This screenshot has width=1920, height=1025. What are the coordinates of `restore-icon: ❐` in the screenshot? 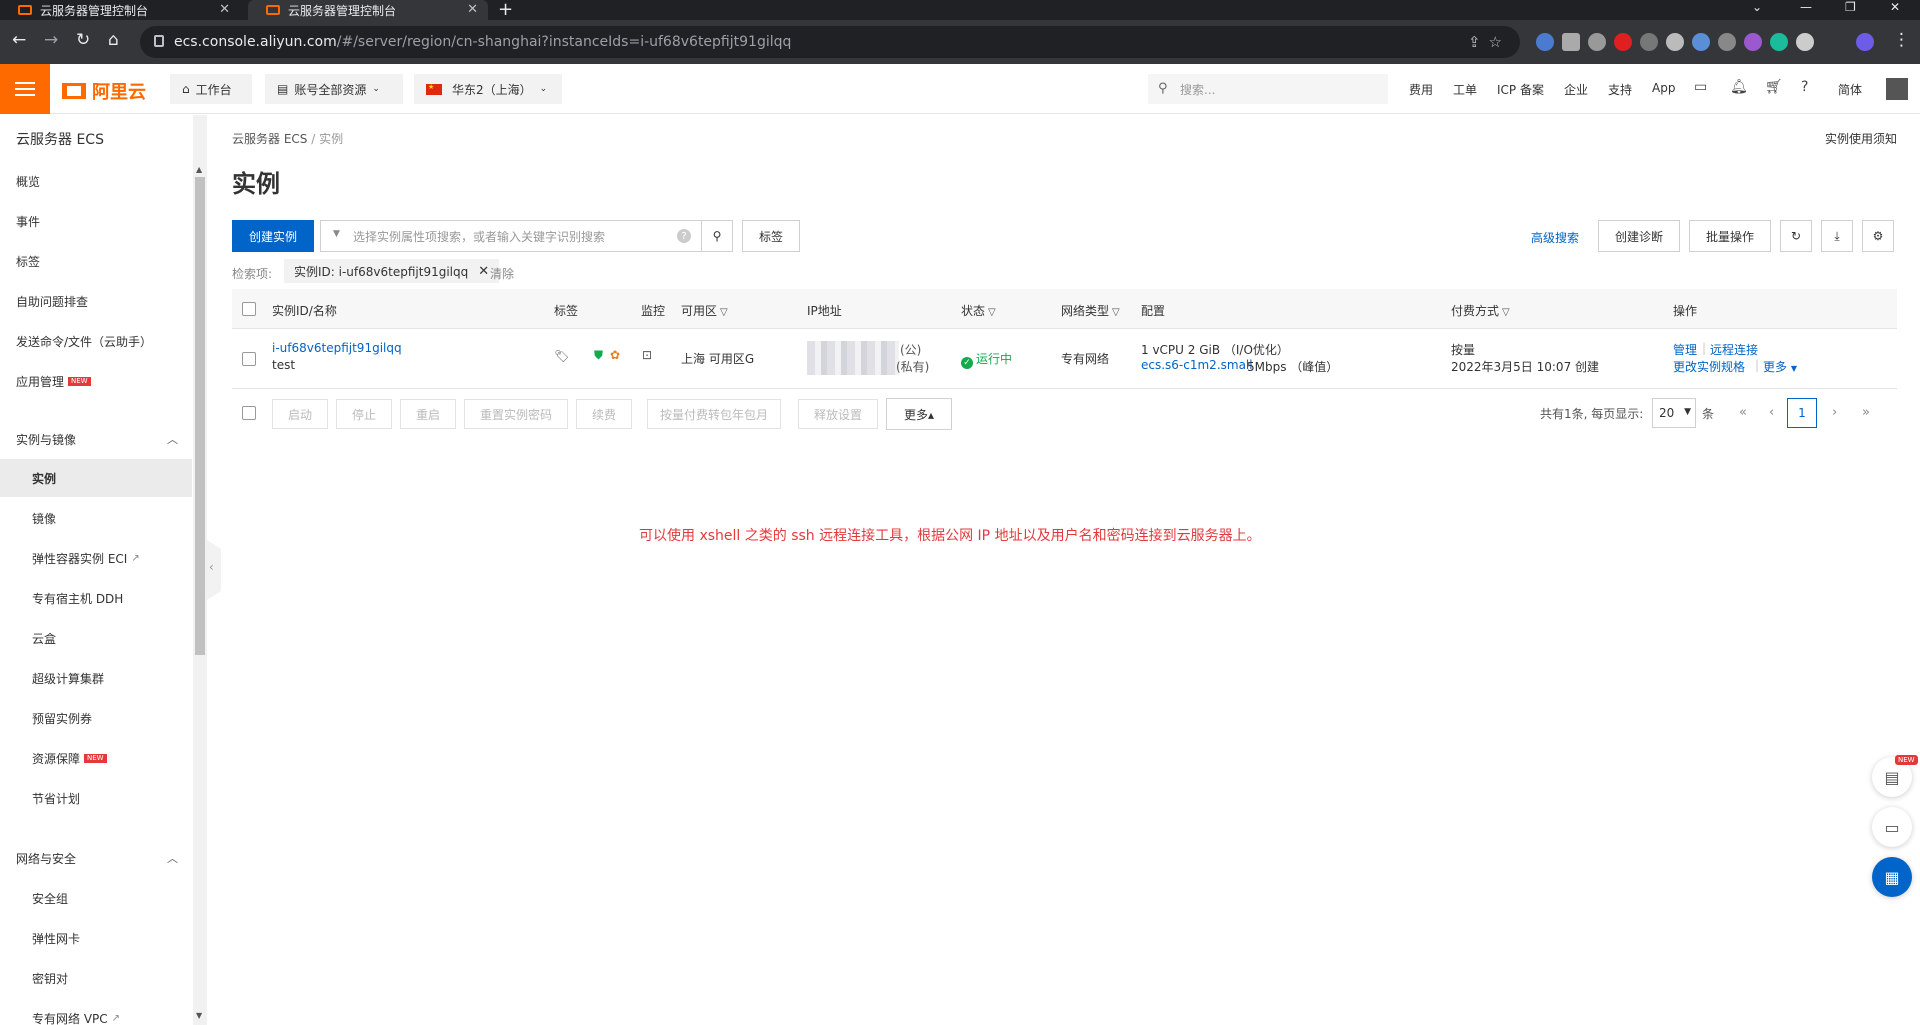 It's located at (1850, 7).